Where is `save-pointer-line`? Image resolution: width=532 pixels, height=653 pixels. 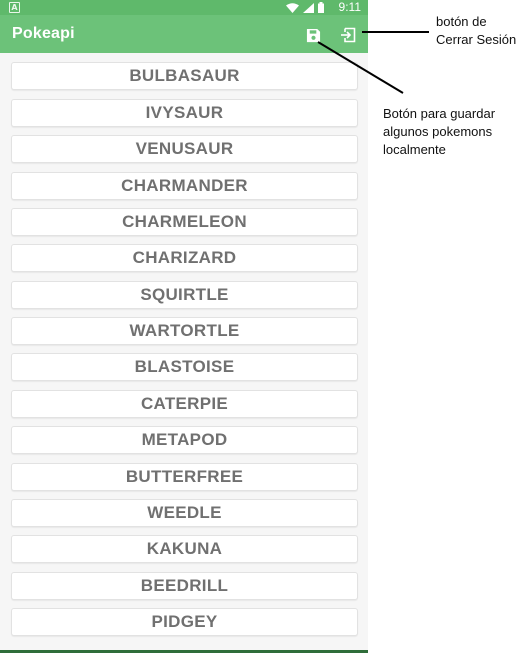 save-pointer-line is located at coordinates (360, 67).